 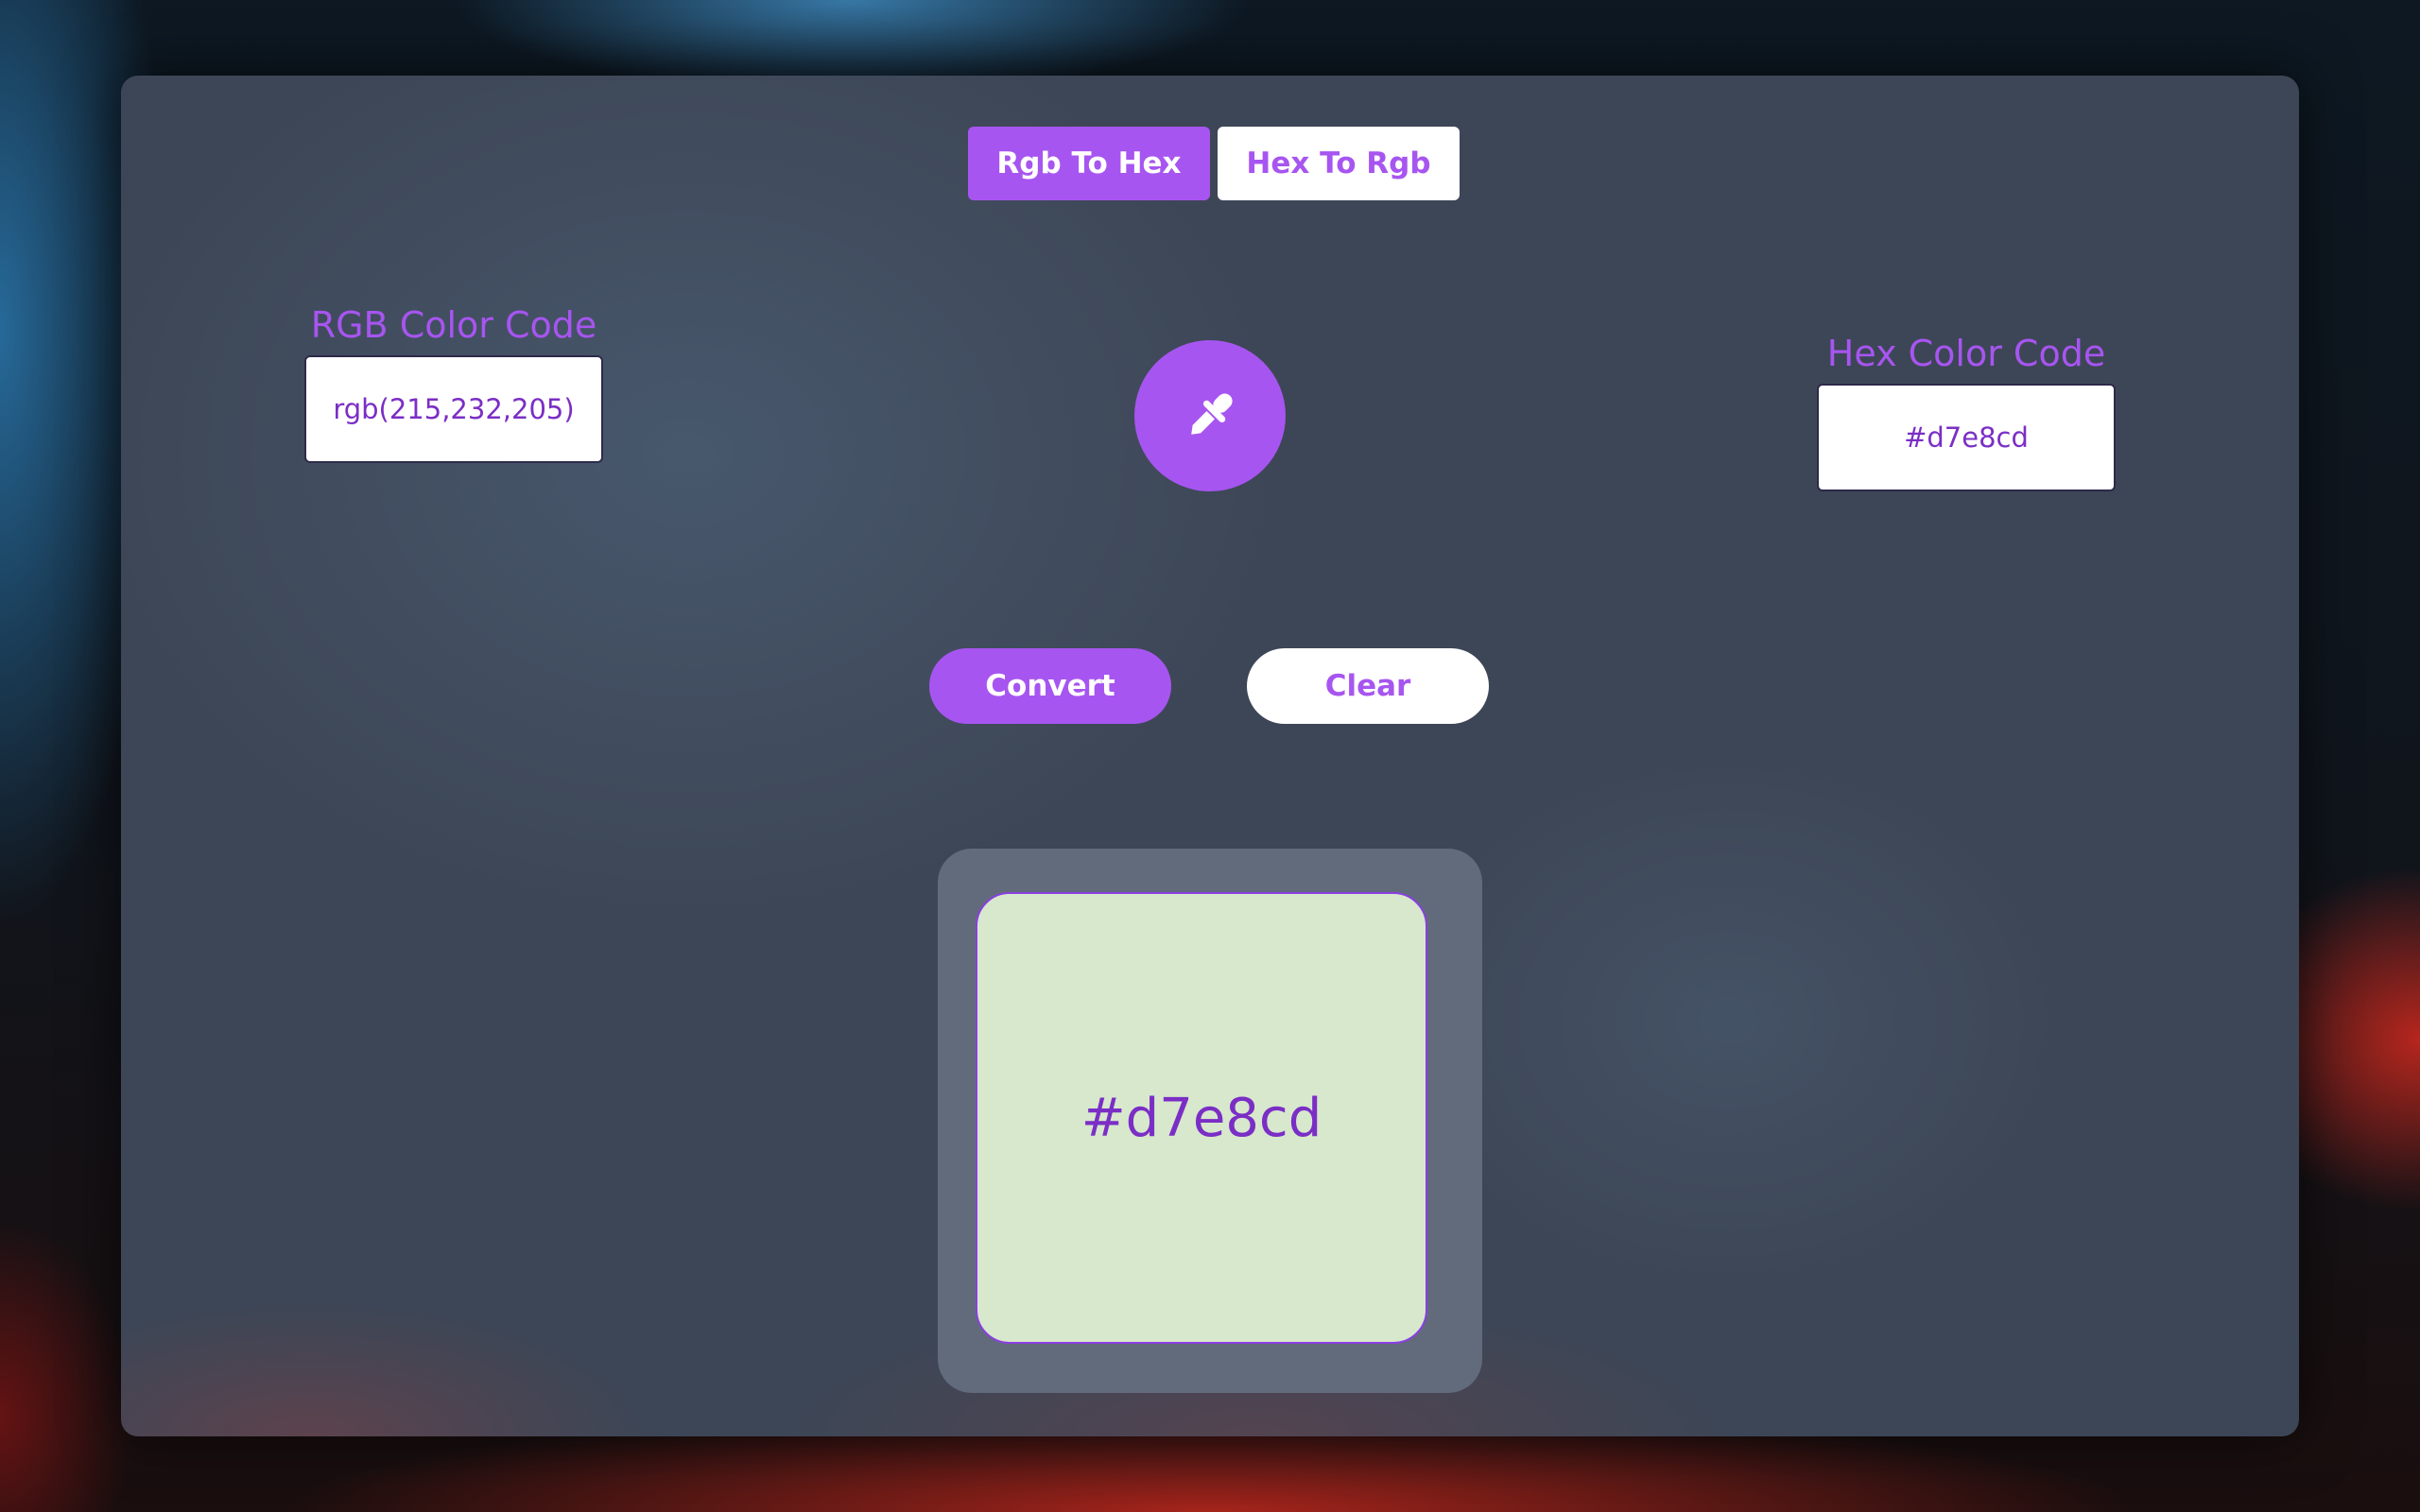 I want to click on color-preview-frame: #d7e8cd, so click(x=1210, y=1121).